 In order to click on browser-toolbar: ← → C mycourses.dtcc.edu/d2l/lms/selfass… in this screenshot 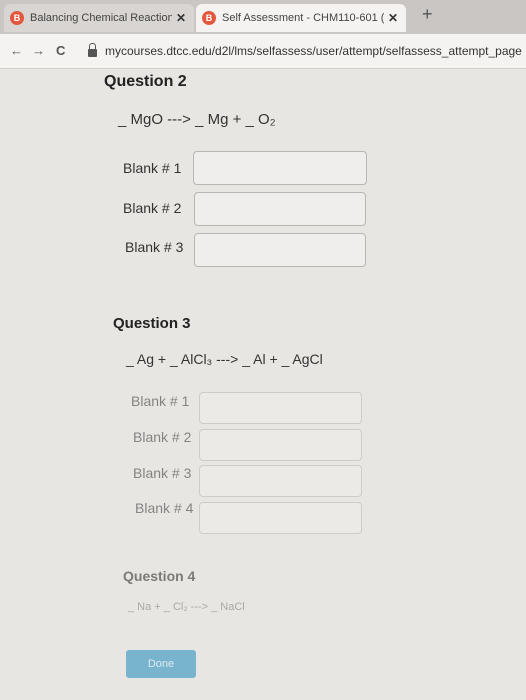, I will do `click(263, 51)`.